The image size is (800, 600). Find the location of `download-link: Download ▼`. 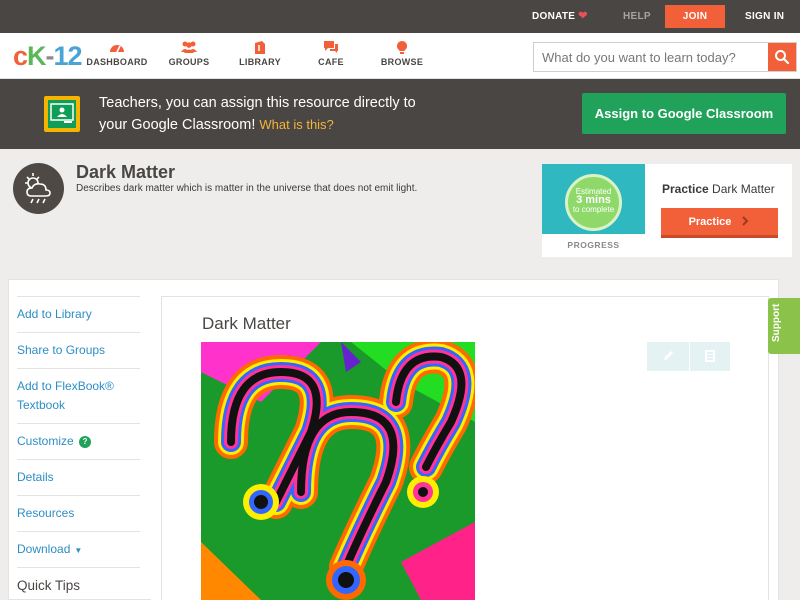

download-link: Download ▼ is located at coordinates (78, 545).